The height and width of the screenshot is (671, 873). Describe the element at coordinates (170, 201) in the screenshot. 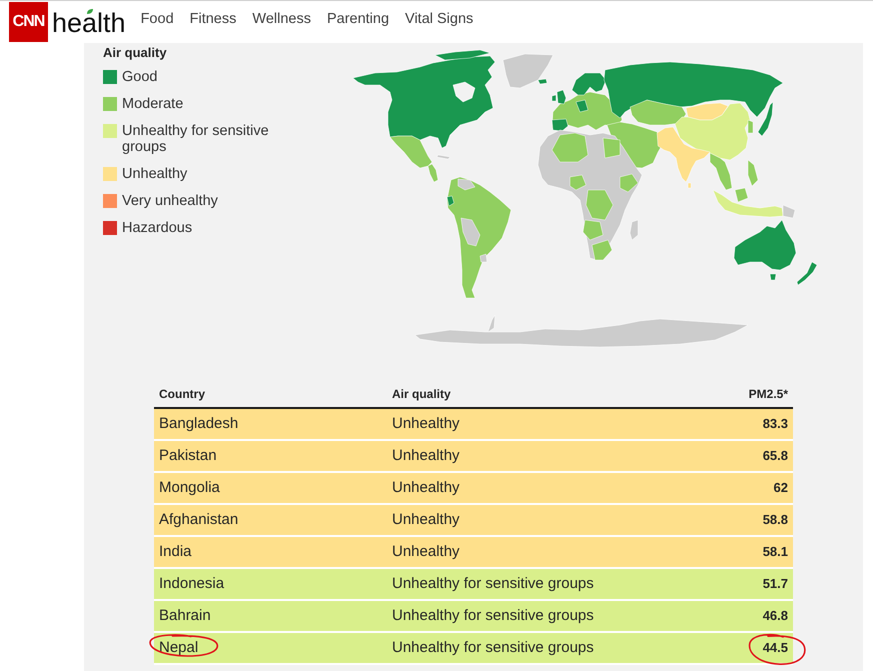

I see `legend-label: Very unhealthy` at that location.